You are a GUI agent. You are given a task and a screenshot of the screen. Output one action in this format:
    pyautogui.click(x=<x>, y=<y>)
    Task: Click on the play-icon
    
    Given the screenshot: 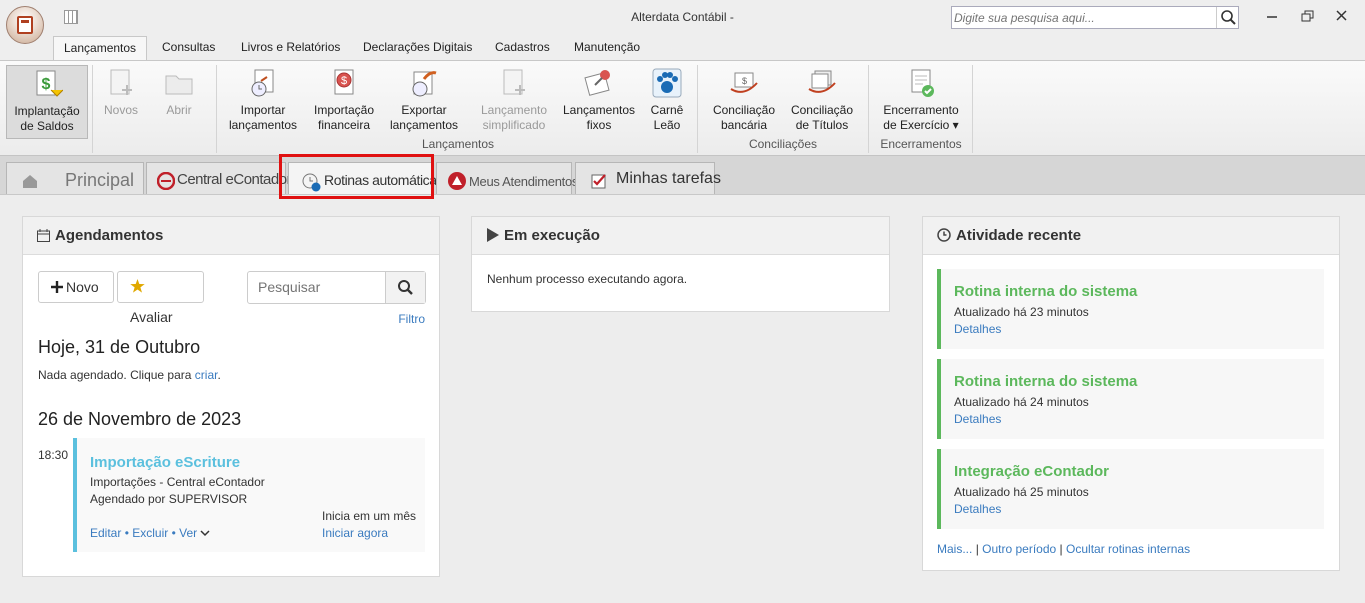 What is the action you would take?
    pyautogui.click(x=493, y=235)
    